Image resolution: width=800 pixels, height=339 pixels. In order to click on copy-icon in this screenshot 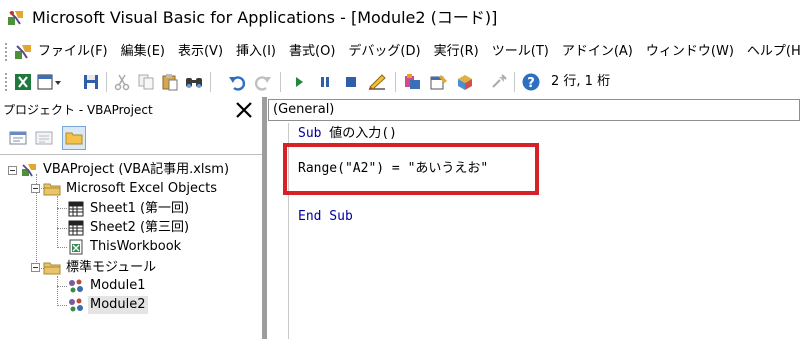, I will do `click(146, 82)`.